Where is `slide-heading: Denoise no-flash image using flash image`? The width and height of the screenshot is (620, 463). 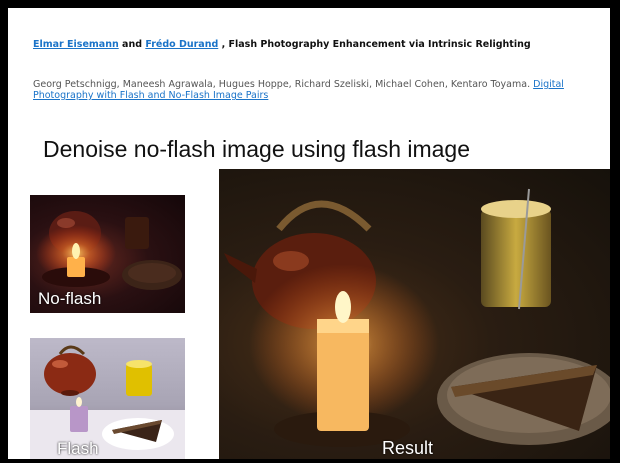 slide-heading: Denoise no-flash image using flash image is located at coordinates (257, 149).